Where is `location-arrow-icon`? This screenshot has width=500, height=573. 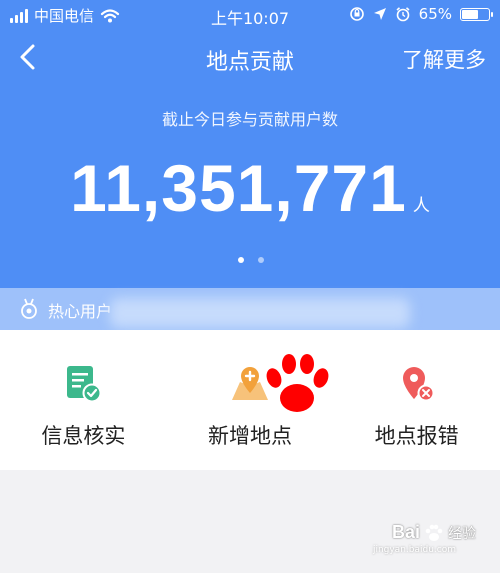 location-arrow-icon is located at coordinates (379, 14).